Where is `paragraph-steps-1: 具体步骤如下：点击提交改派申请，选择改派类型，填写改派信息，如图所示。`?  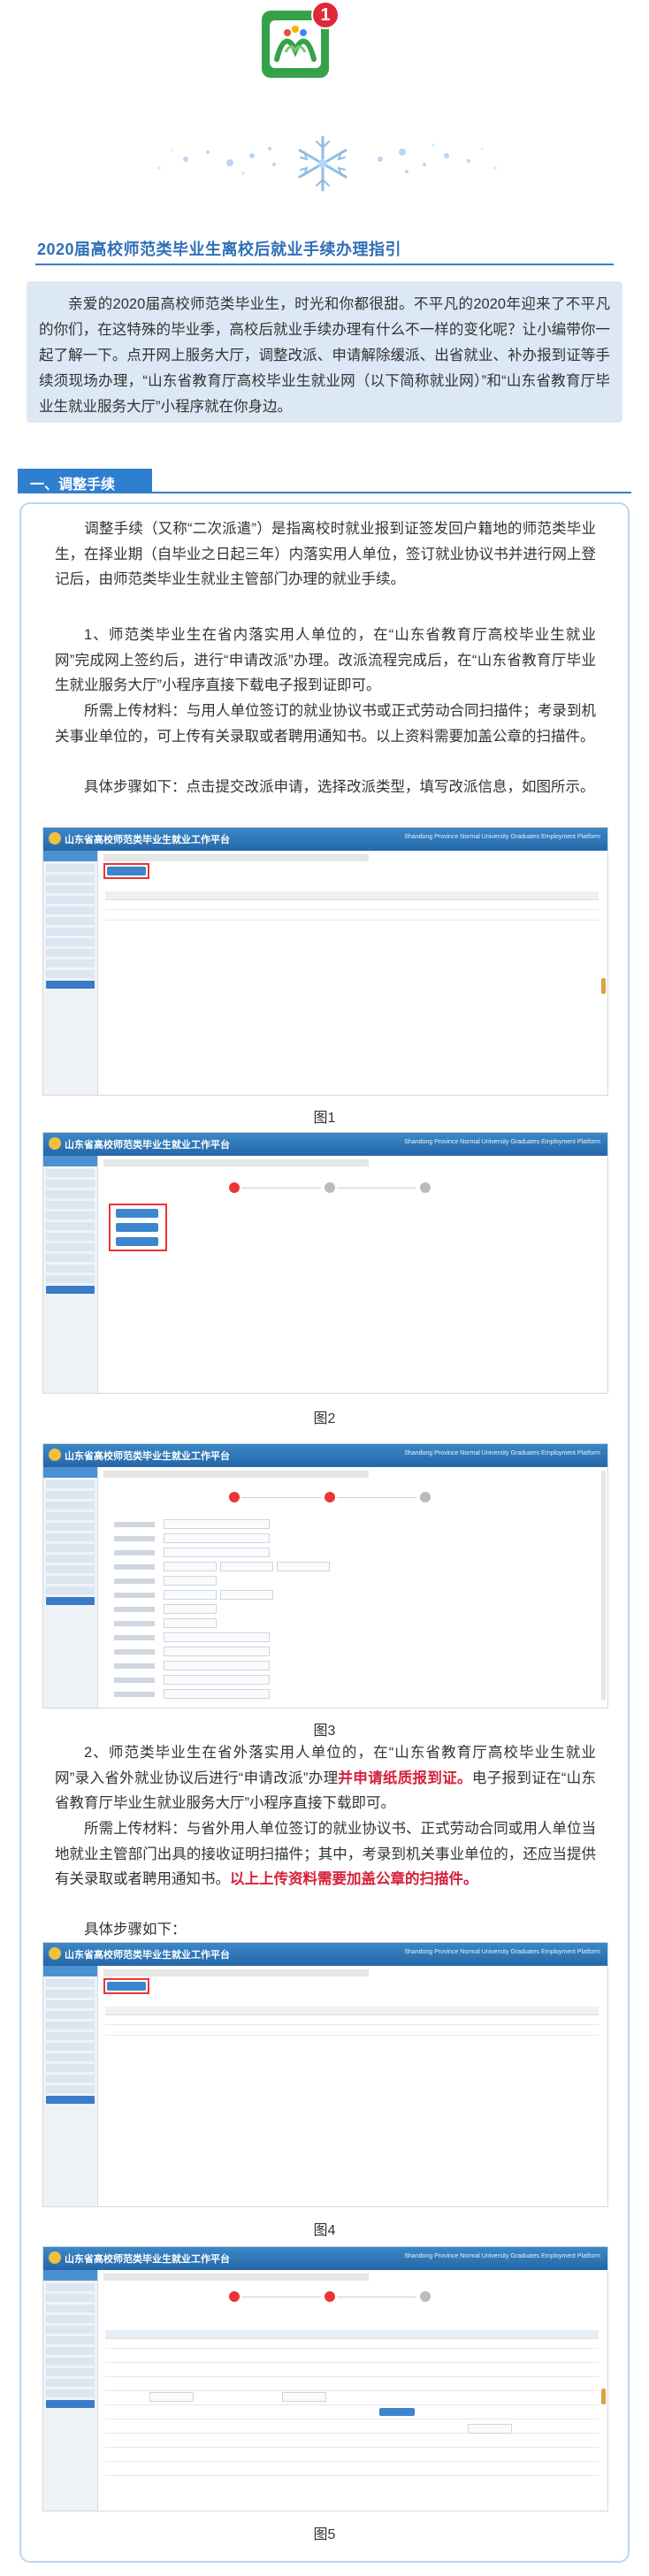
paragraph-steps-1: 具体步骤如下：点击提交改派申请，选择改派类型，填写改派信息，如图所示。 is located at coordinates (339, 787).